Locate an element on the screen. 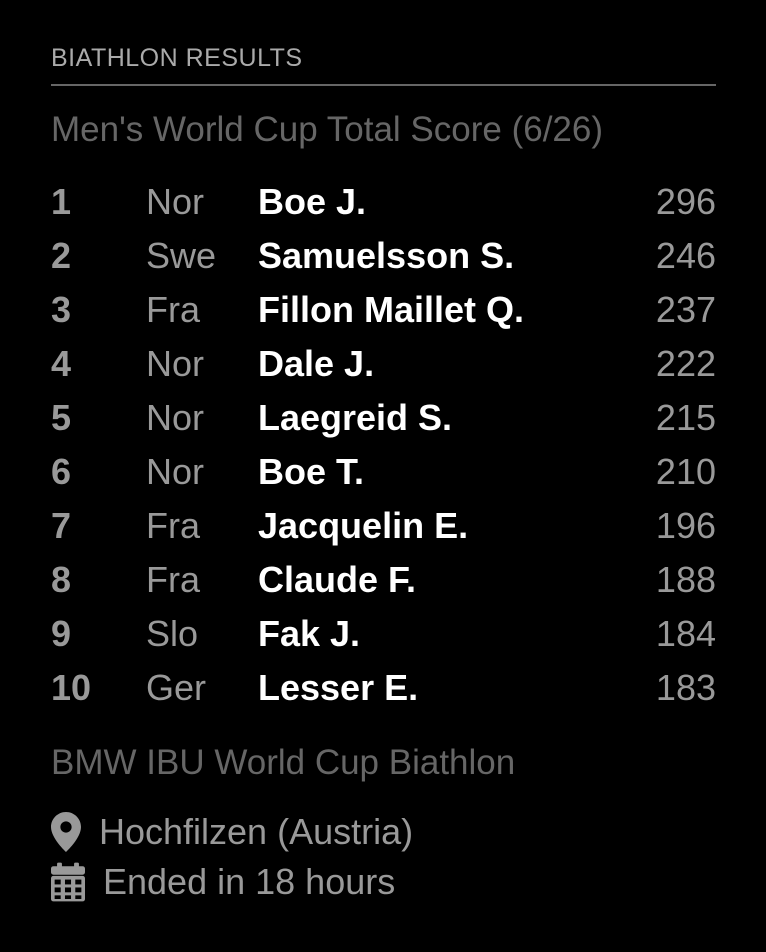 This screenshot has height=952, width=766. result-nation: Slo is located at coordinates (172, 633).